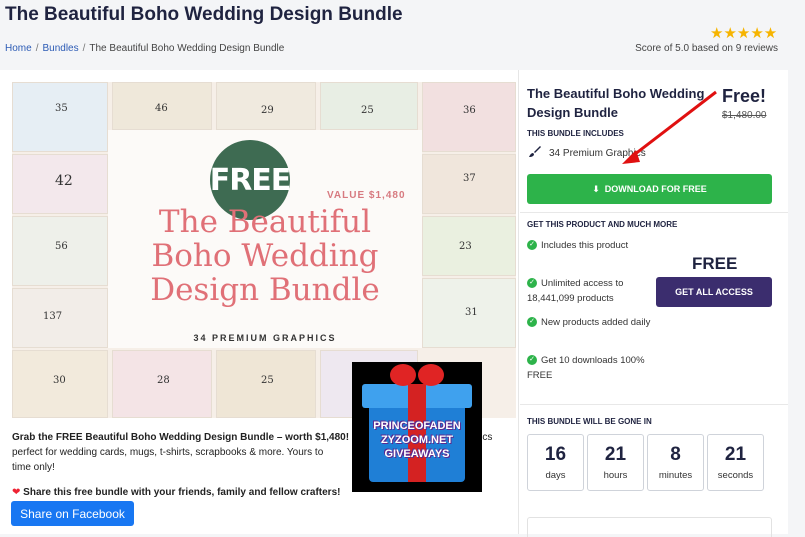  Describe the element at coordinates (60, 384) in the screenshot. I see `graphic-tile: 30` at that location.